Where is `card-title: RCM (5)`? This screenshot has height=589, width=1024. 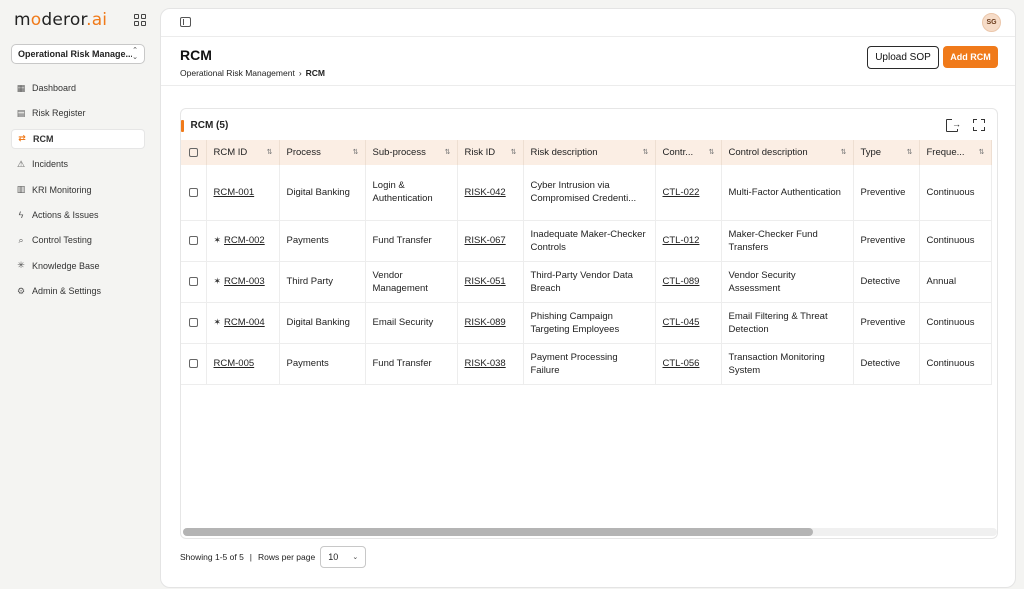 card-title: RCM (5) is located at coordinates (204, 125).